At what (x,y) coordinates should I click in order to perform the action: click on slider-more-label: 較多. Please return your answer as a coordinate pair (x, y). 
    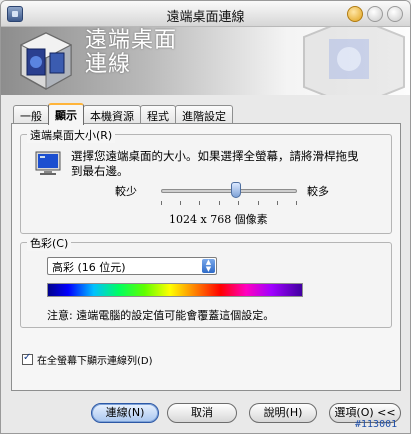
    Looking at the image, I should click on (318, 191).